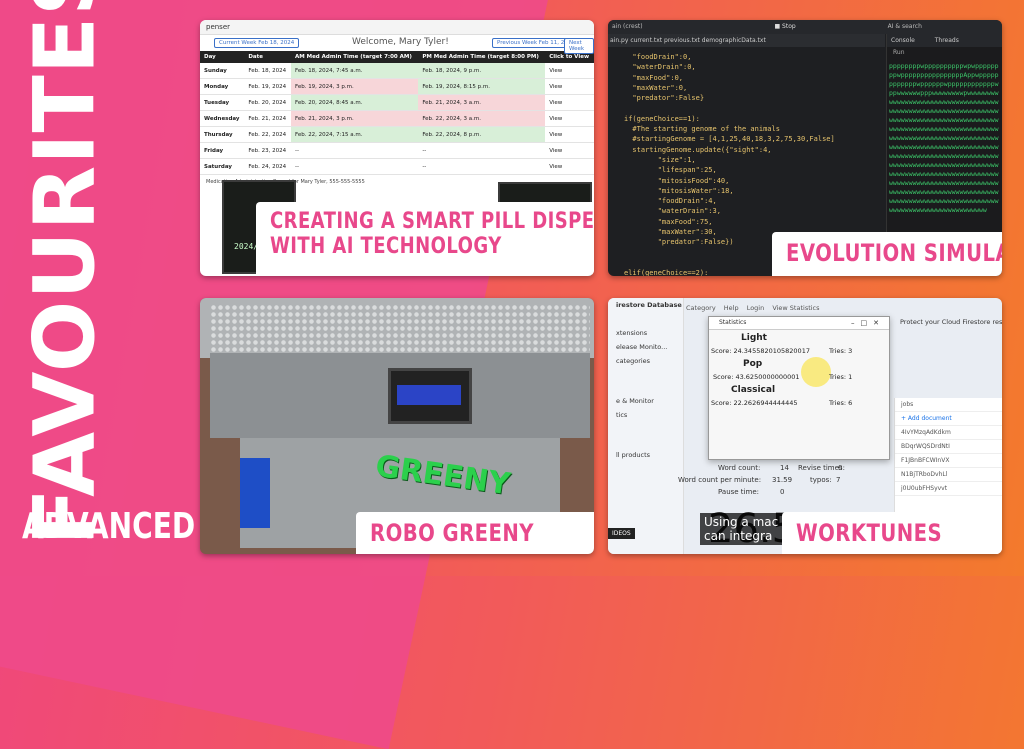 This screenshot has height=749, width=1024. What do you see at coordinates (903, 40) in the screenshot?
I see `tab-console: Console` at bounding box center [903, 40].